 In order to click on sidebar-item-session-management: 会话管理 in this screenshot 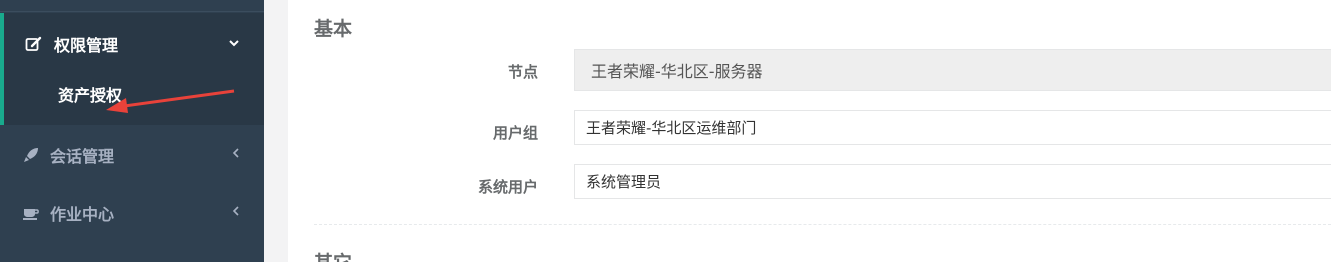, I will do `click(132, 155)`.